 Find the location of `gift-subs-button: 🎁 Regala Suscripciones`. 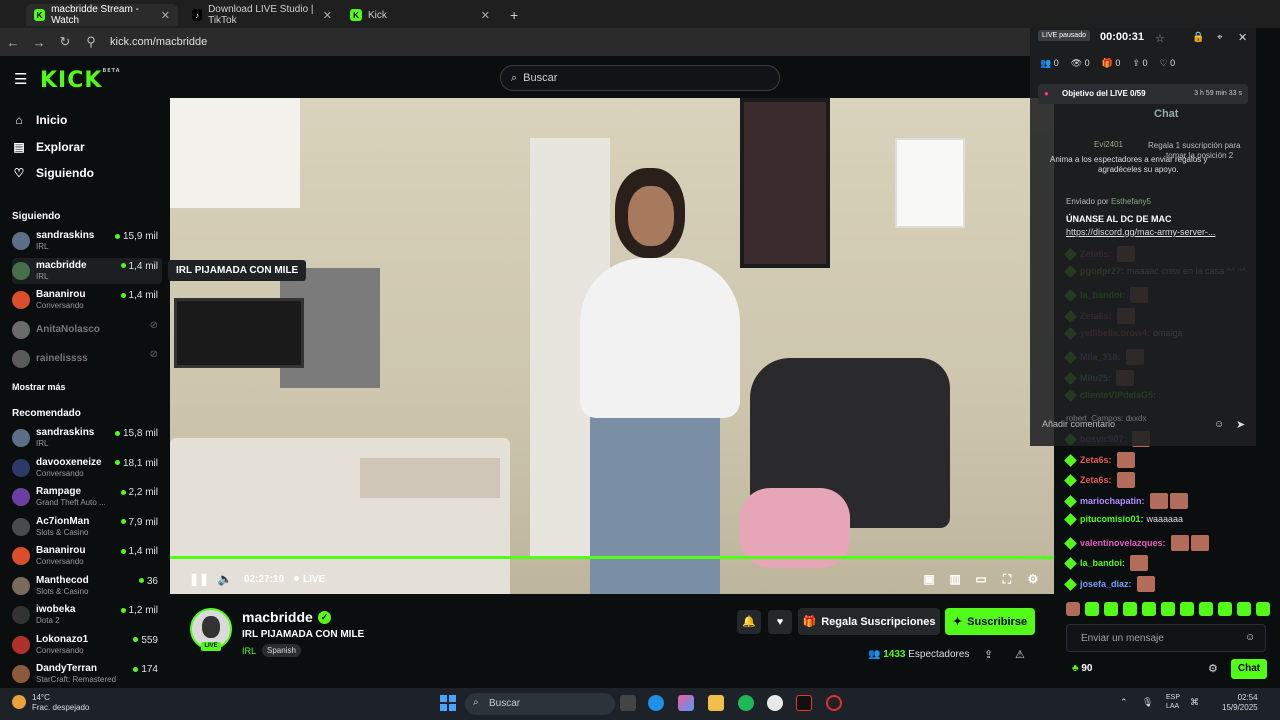

gift-subs-button: 🎁 Regala Suscripciones is located at coordinates (869, 621).